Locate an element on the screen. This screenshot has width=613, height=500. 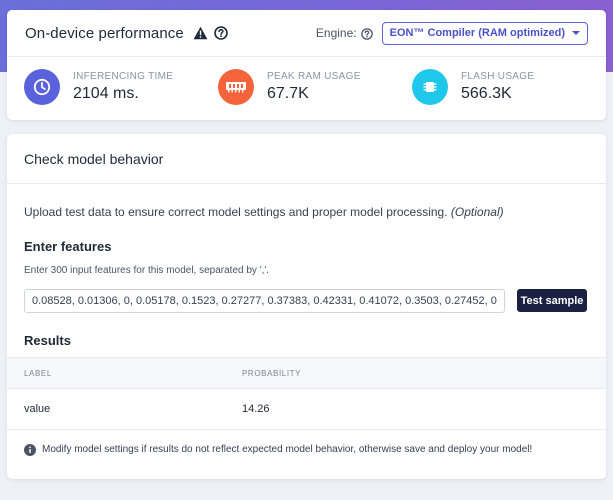
chevron-down-icon is located at coordinates (576, 33).